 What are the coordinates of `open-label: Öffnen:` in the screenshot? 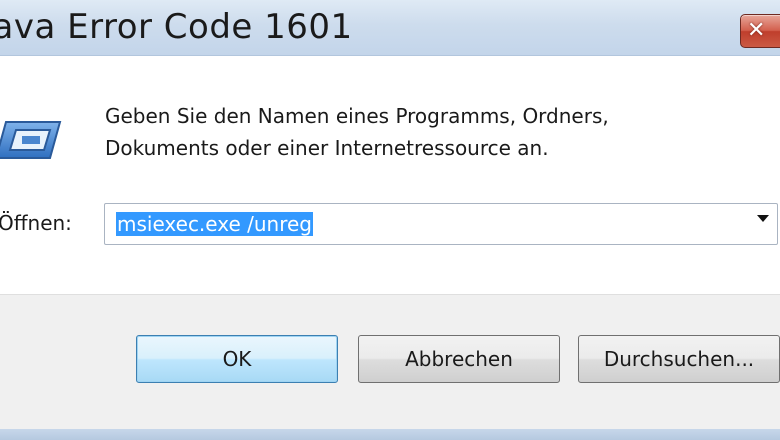 It's located at (36, 223).